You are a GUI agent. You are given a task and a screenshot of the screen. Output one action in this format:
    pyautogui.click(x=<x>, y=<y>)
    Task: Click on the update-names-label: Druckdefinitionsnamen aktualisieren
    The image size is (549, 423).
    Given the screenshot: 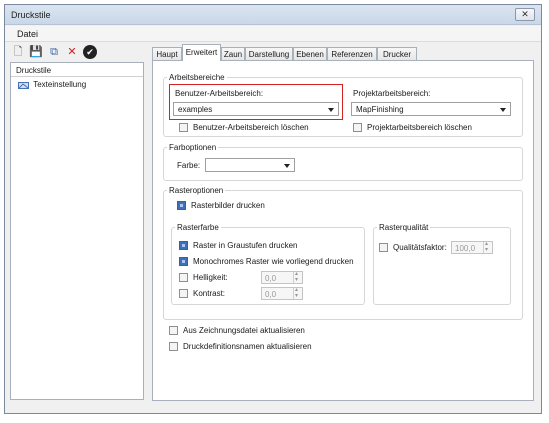 What is the action you would take?
    pyautogui.click(x=247, y=346)
    